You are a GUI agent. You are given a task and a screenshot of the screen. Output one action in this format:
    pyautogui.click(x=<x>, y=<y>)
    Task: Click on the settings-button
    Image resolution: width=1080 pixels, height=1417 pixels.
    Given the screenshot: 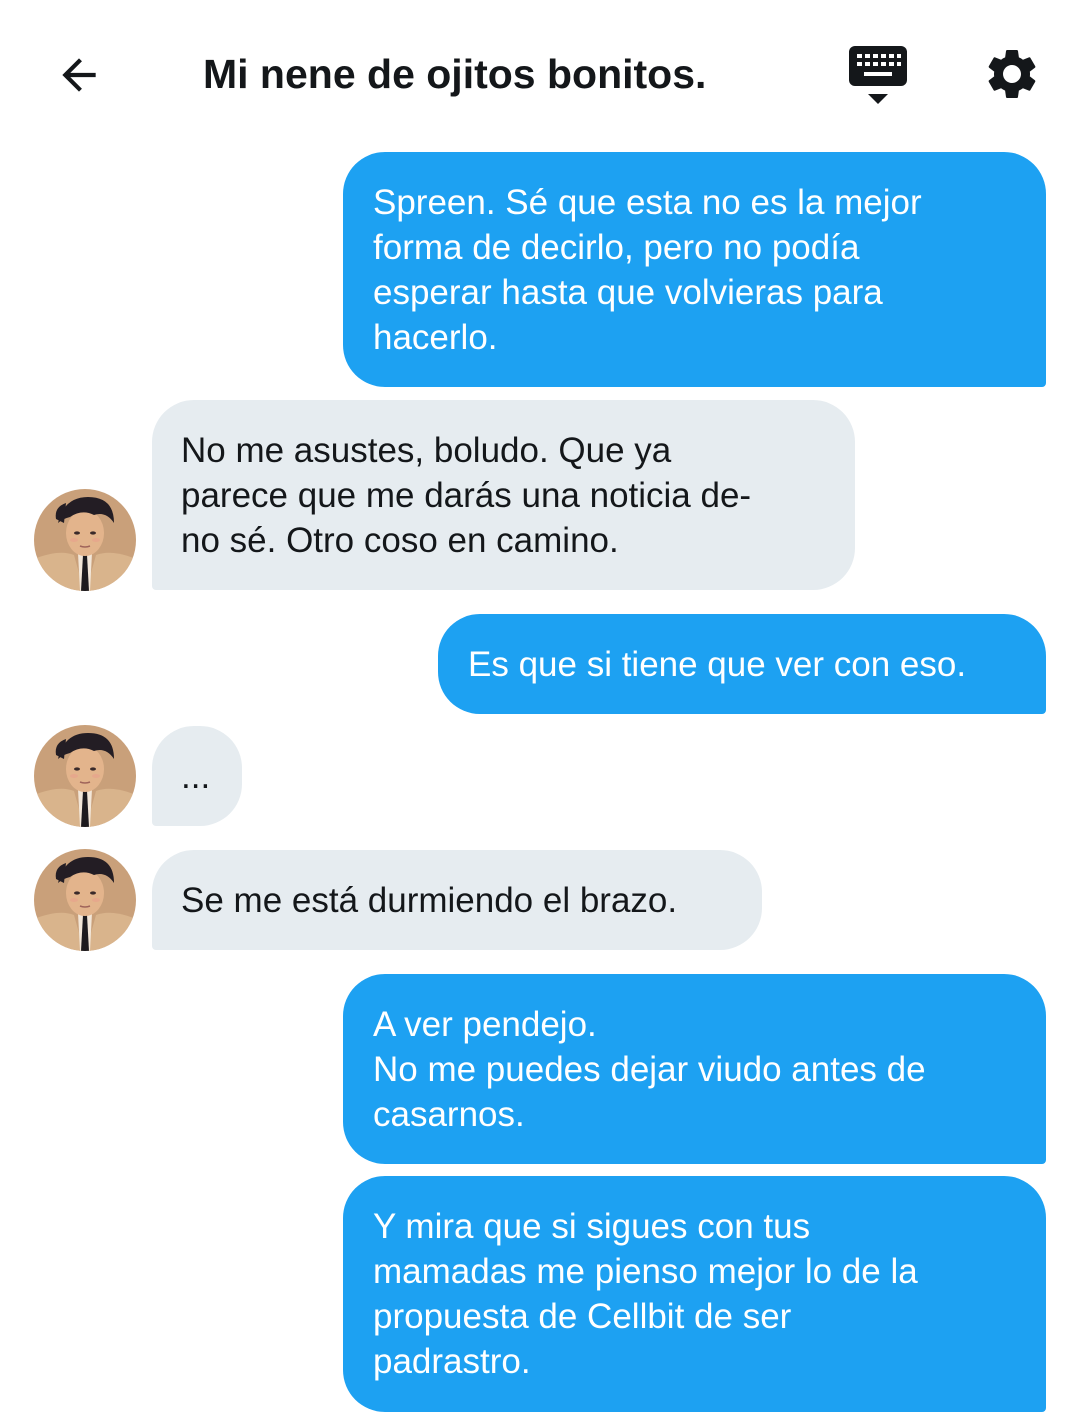 What is the action you would take?
    pyautogui.click(x=1012, y=74)
    